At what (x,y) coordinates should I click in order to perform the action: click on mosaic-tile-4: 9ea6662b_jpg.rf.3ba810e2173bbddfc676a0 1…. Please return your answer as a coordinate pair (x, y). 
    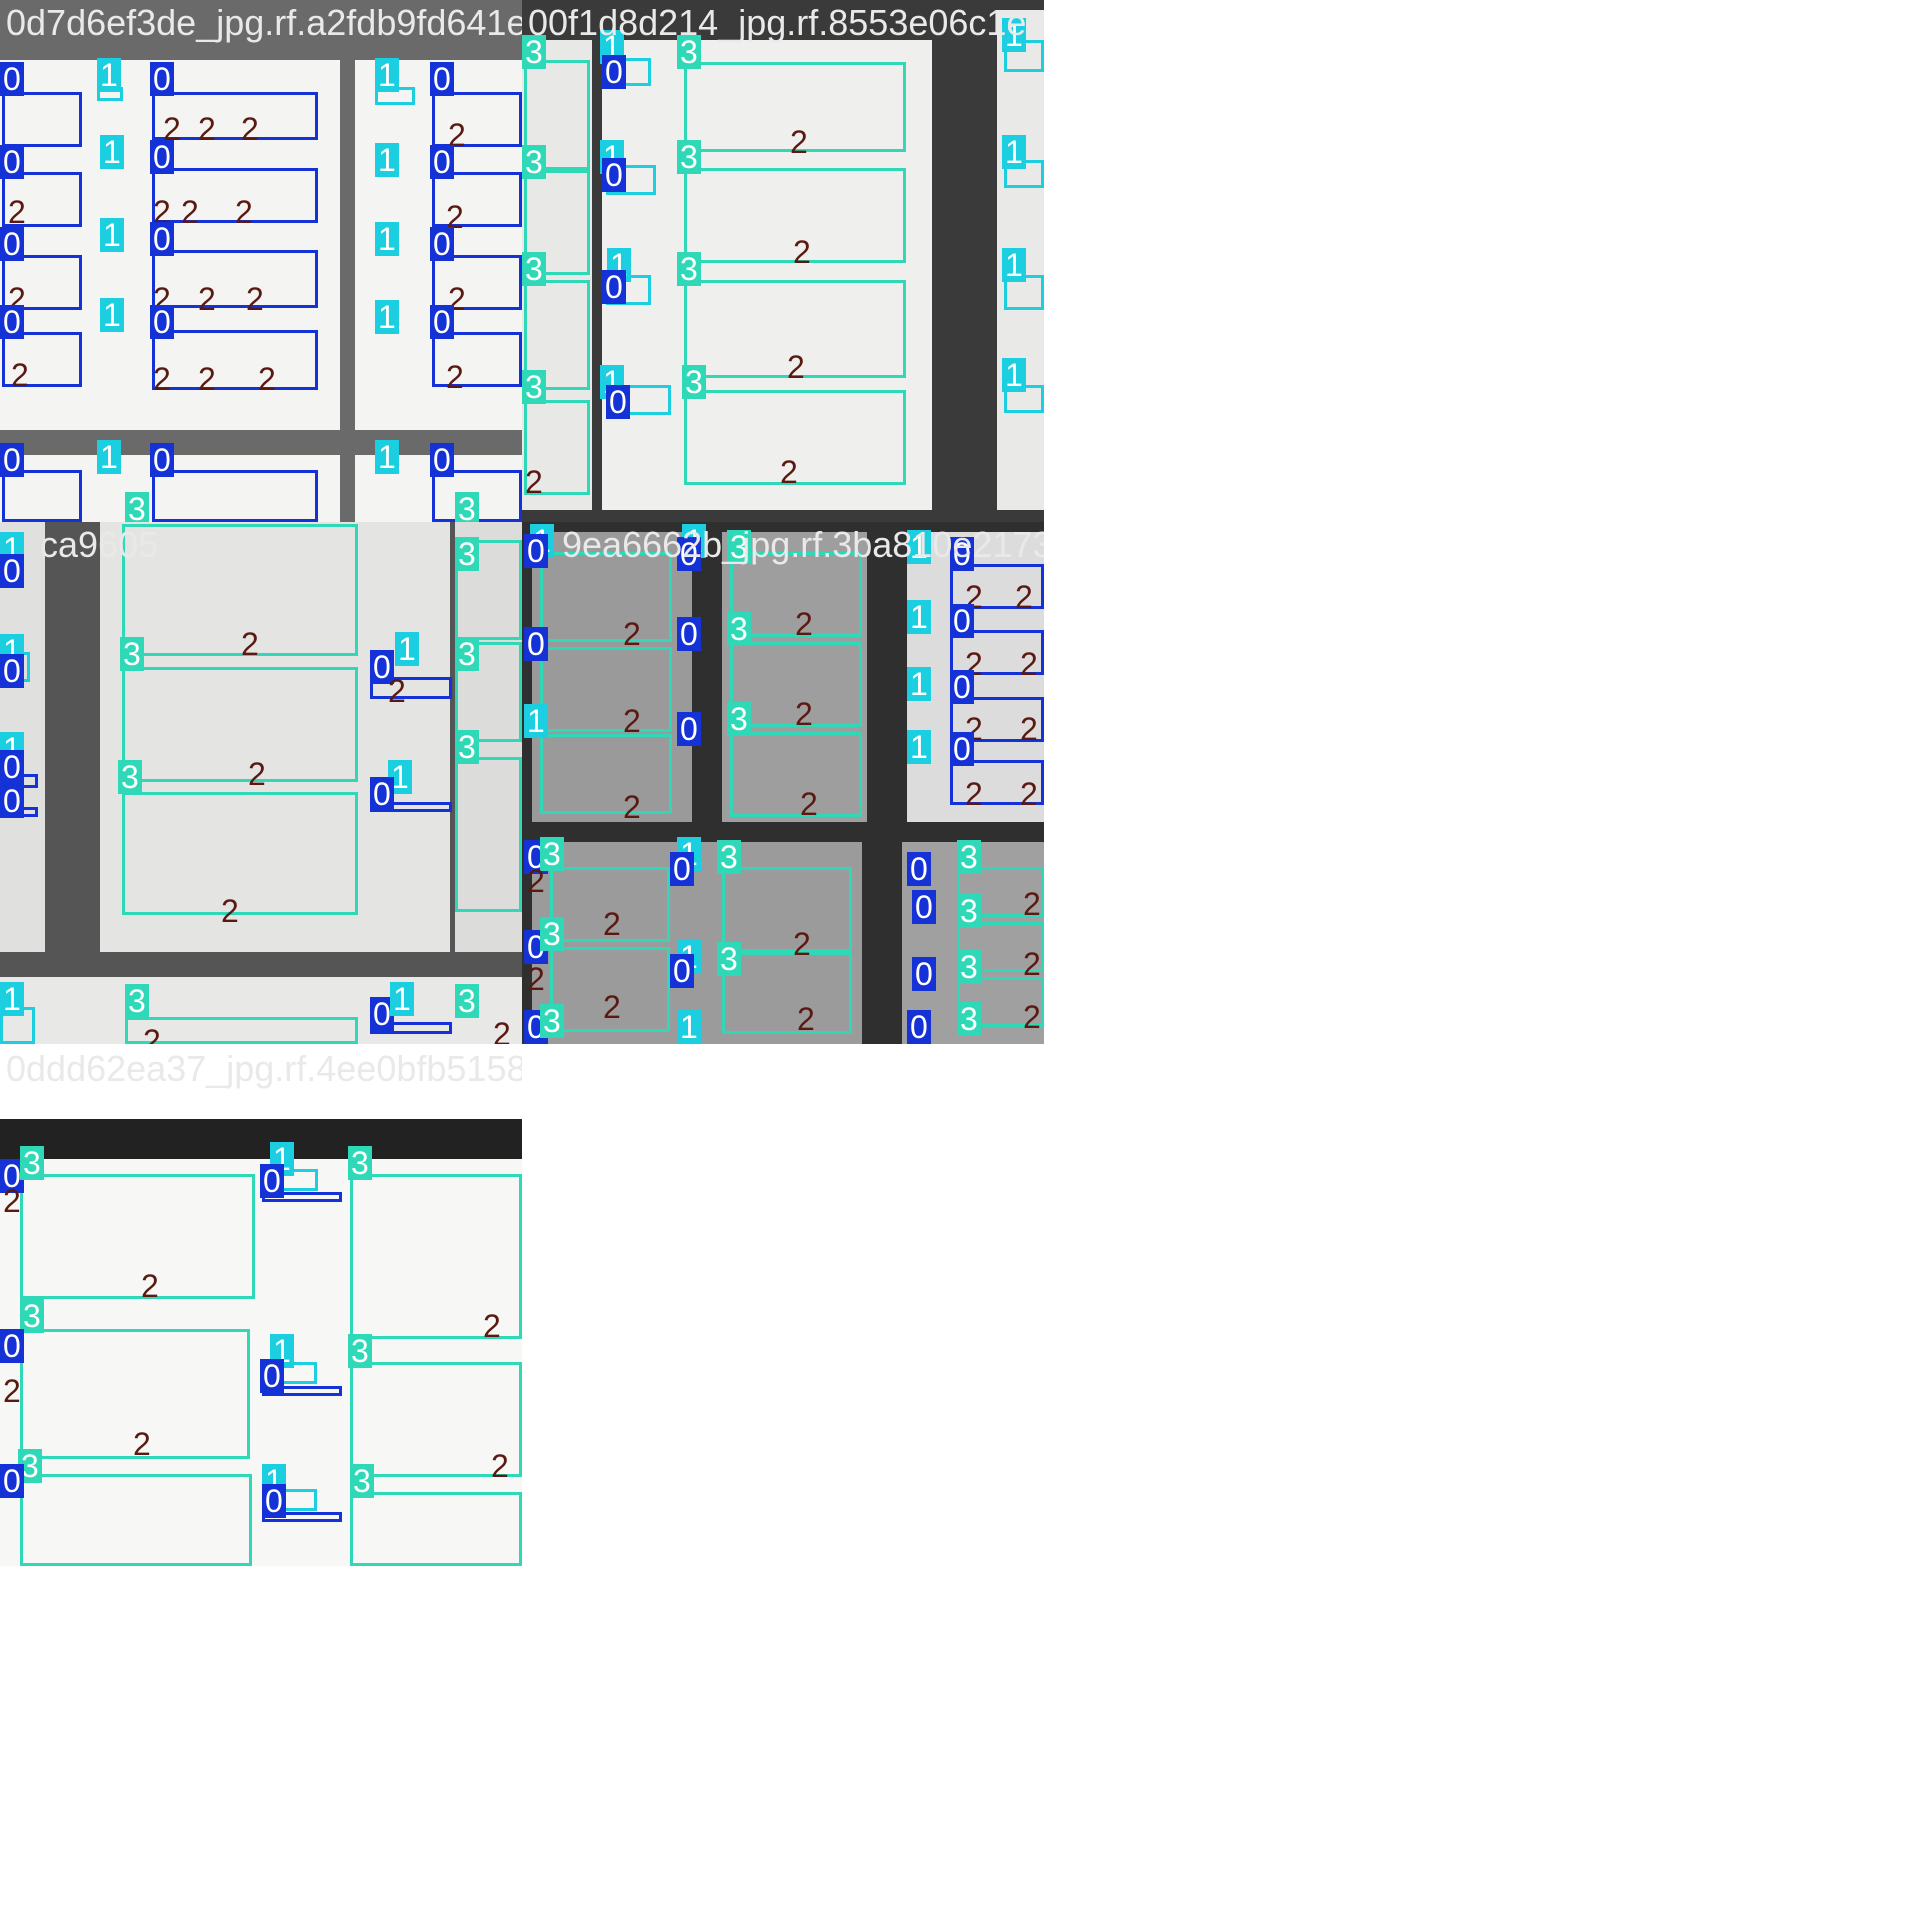
    Looking at the image, I should click on (783, 783).